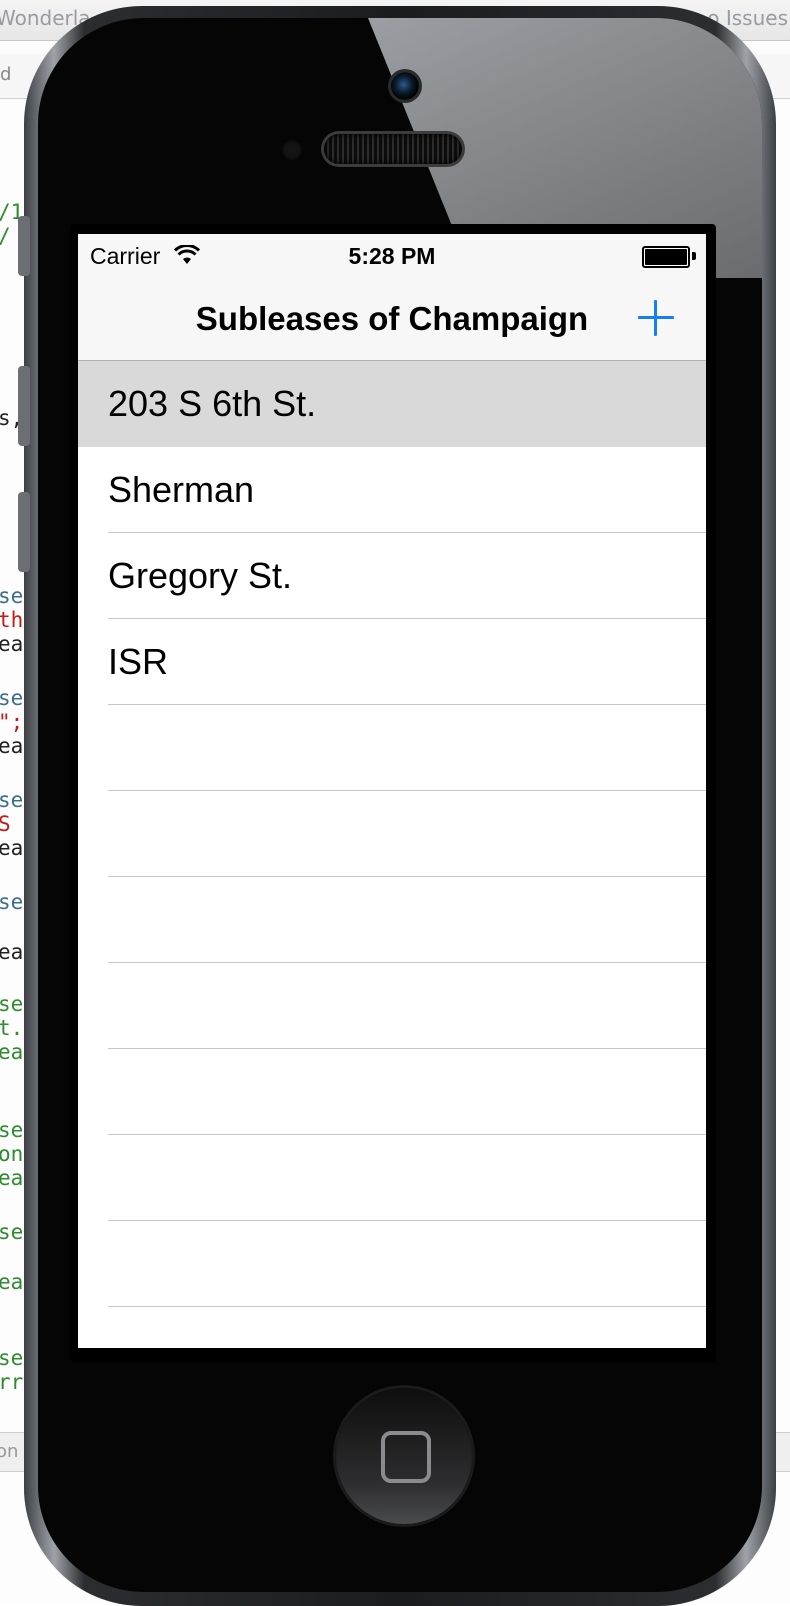 This screenshot has width=790, height=1606. I want to click on status-bar: Carrier 5:28 PM, so click(392, 255).